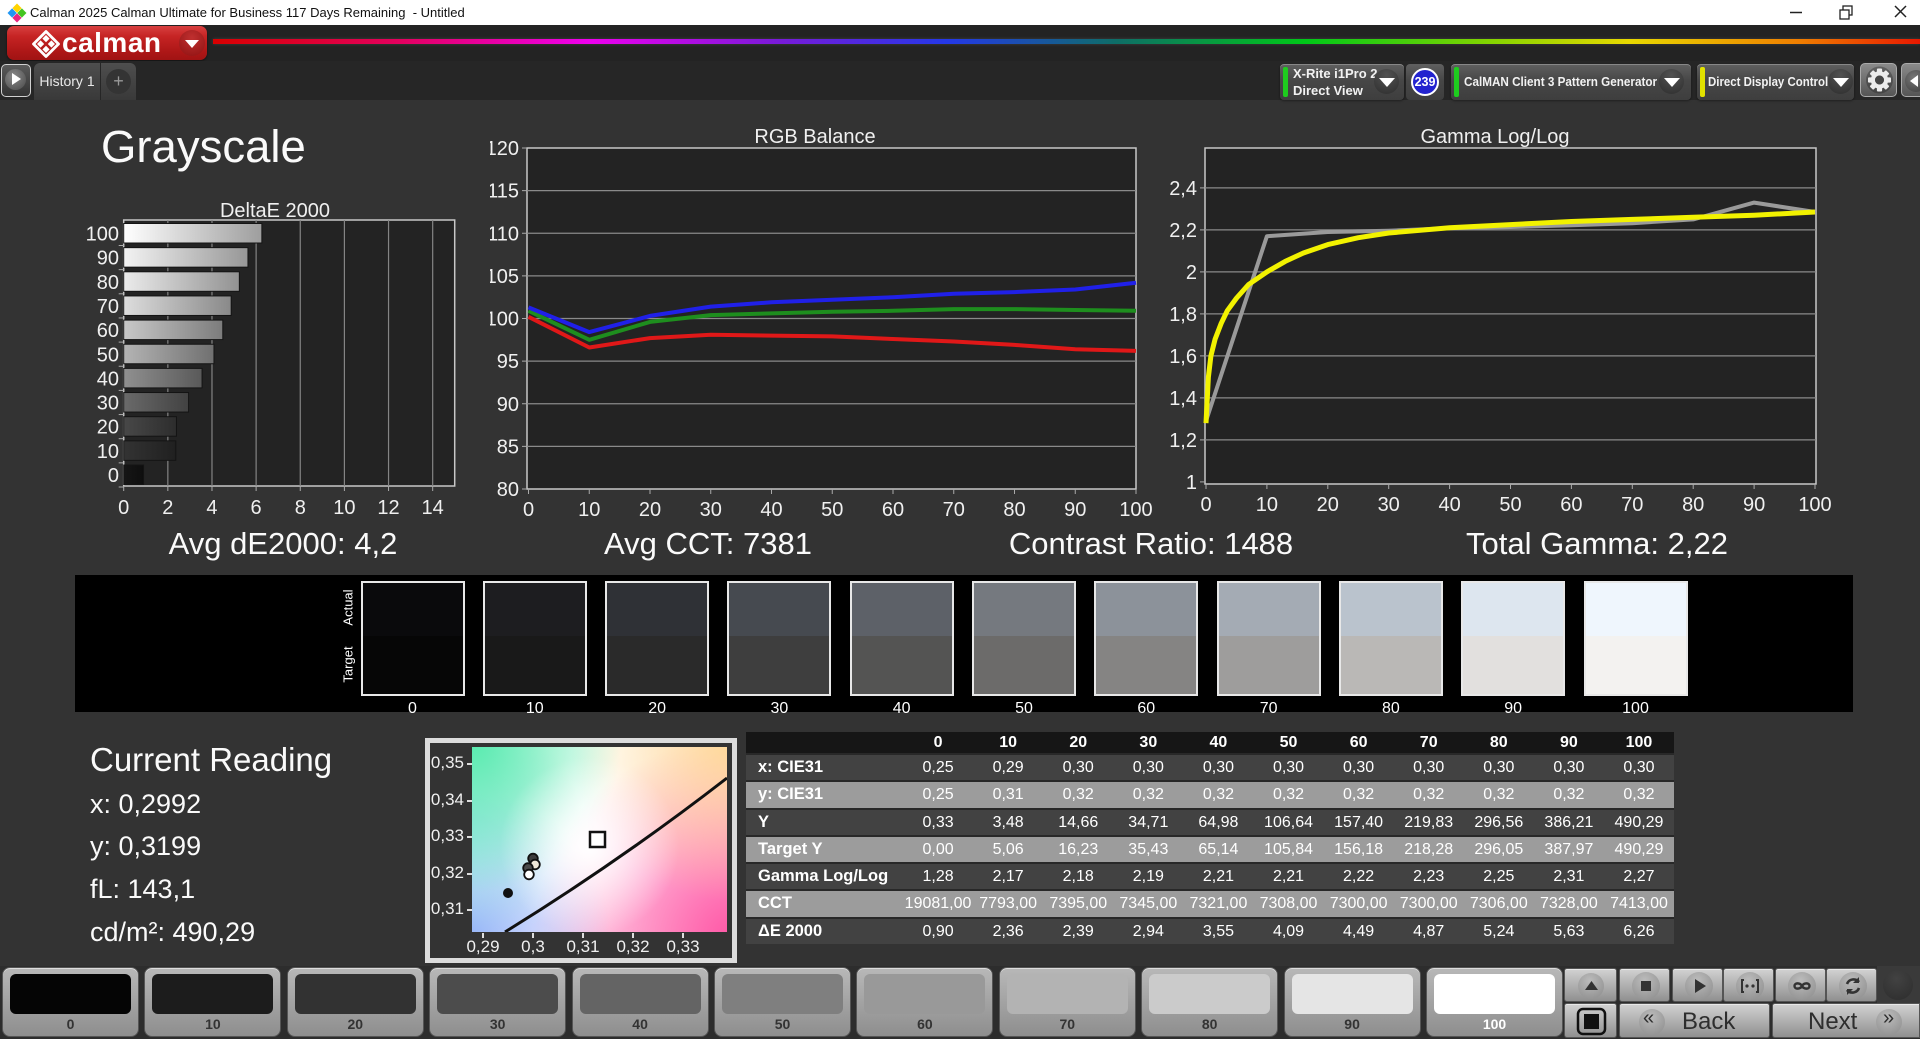 Image resolution: width=1920 pixels, height=1039 pixels. I want to click on svg-text: 4, so click(211, 508).